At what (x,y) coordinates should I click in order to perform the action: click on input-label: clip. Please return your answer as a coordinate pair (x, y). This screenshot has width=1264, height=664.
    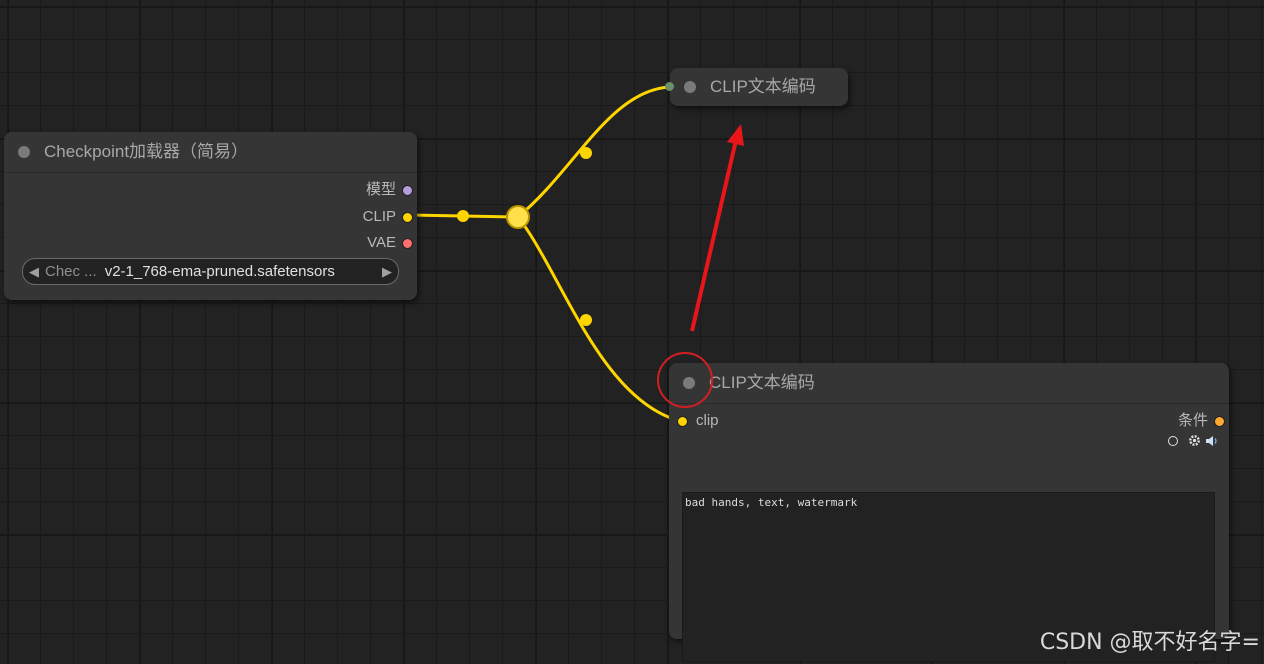
    Looking at the image, I should click on (707, 420).